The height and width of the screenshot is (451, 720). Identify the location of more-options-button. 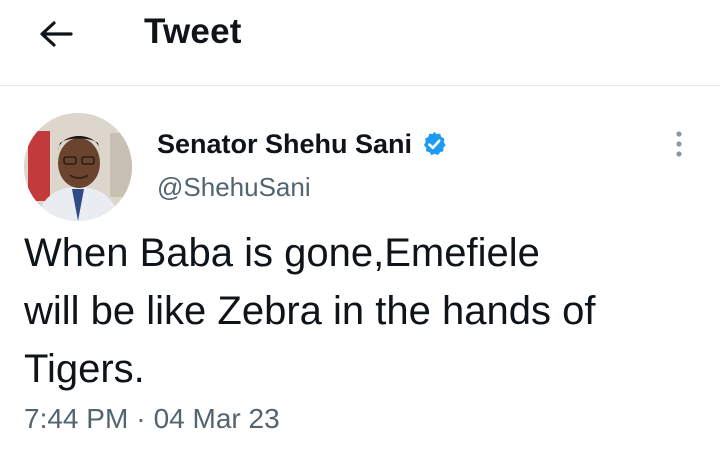
(679, 144).